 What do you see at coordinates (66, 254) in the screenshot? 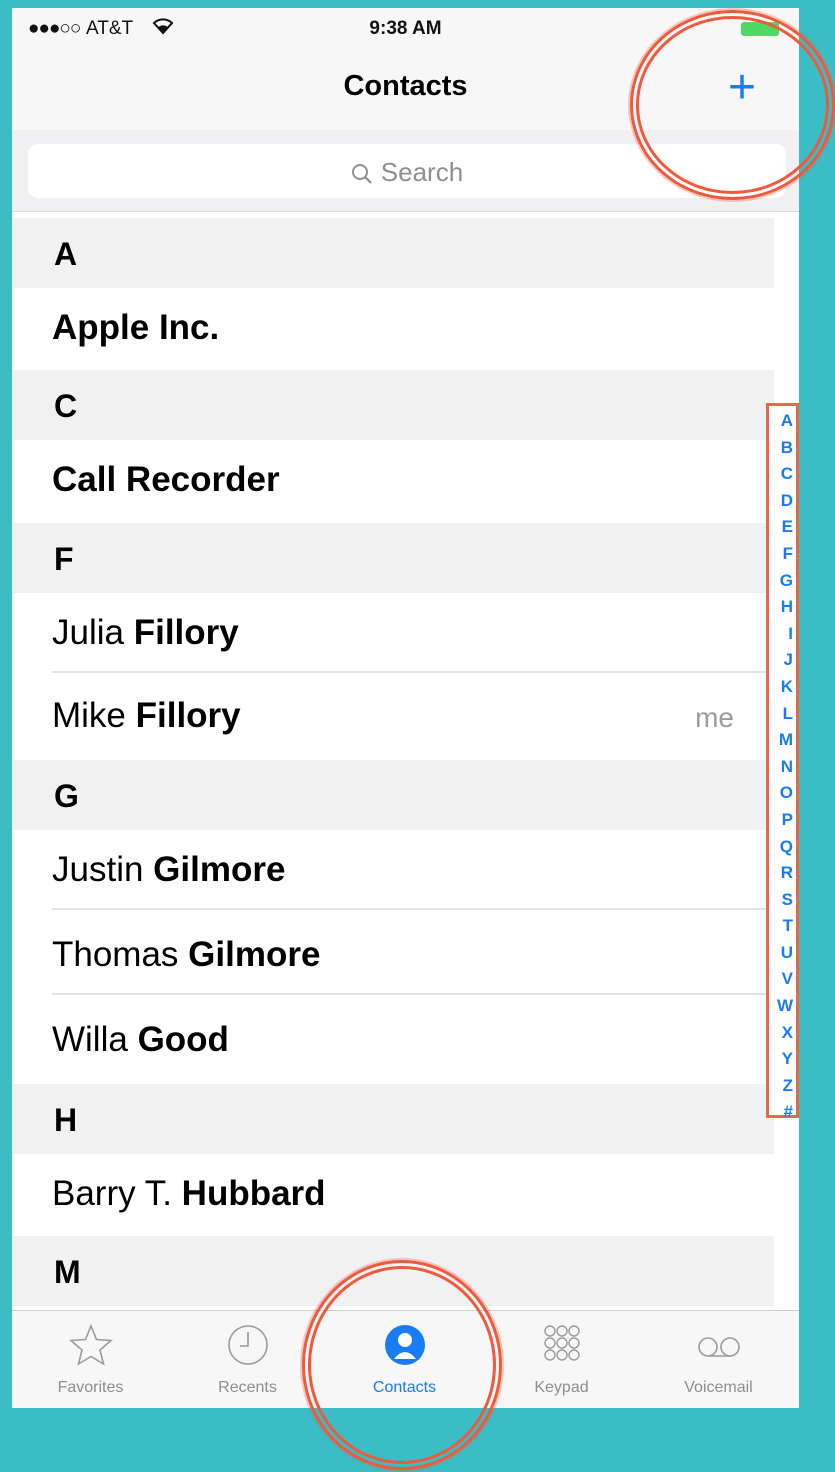
I see `section-letter: A` at bounding box center [66, 254].